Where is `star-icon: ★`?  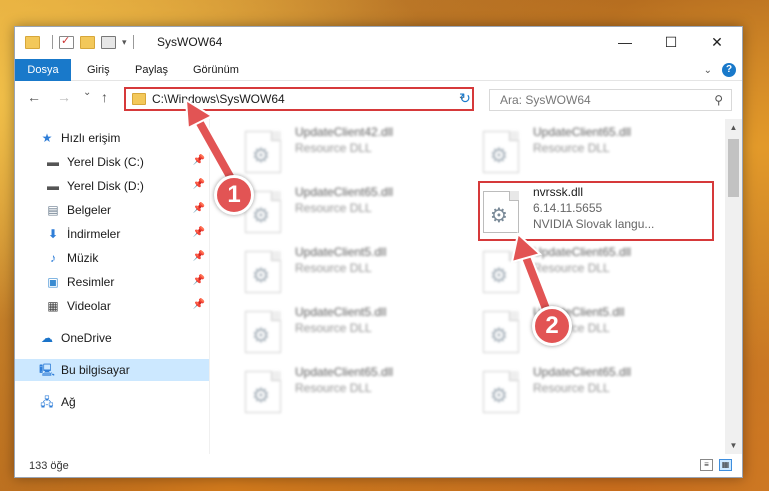
star-icon: ★ is located at coordinates (47, 138).